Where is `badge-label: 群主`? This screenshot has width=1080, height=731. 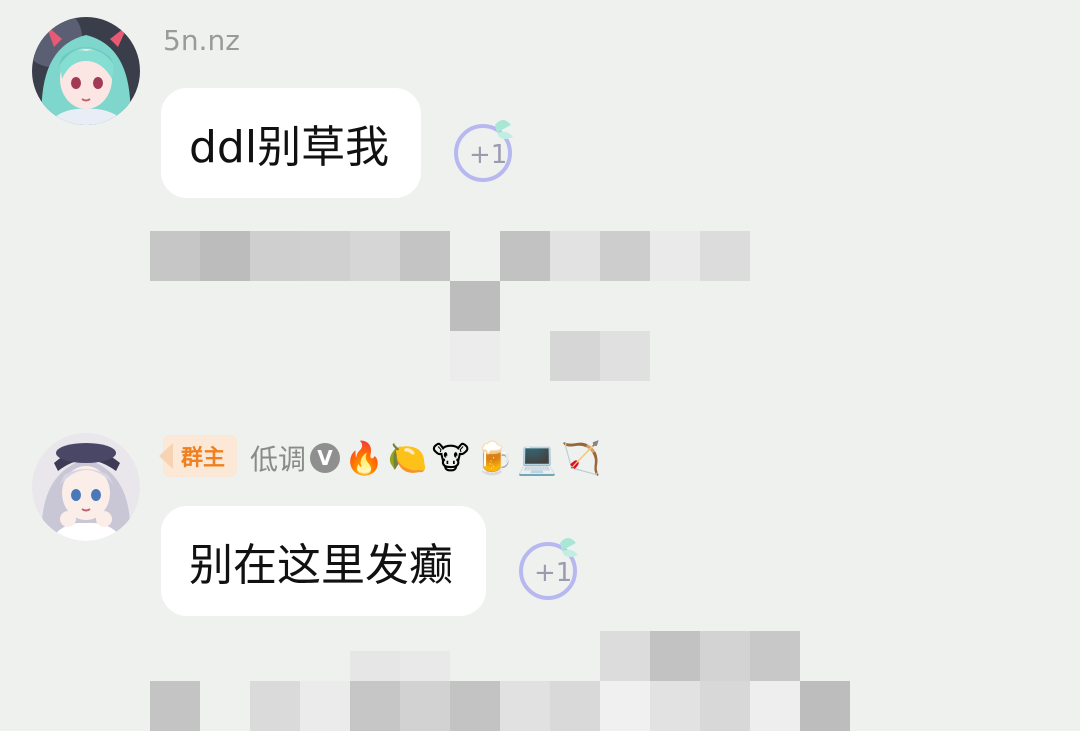
badge-label: 群主 is located at coordinates (203, 458).